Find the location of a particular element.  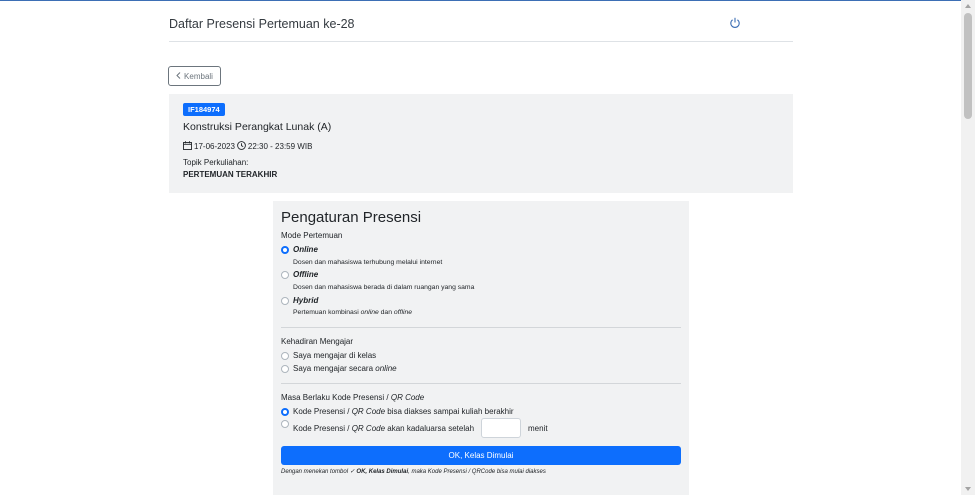

attendance-online-option: Saya mengajar secara online is located at coordinates (339, 368).